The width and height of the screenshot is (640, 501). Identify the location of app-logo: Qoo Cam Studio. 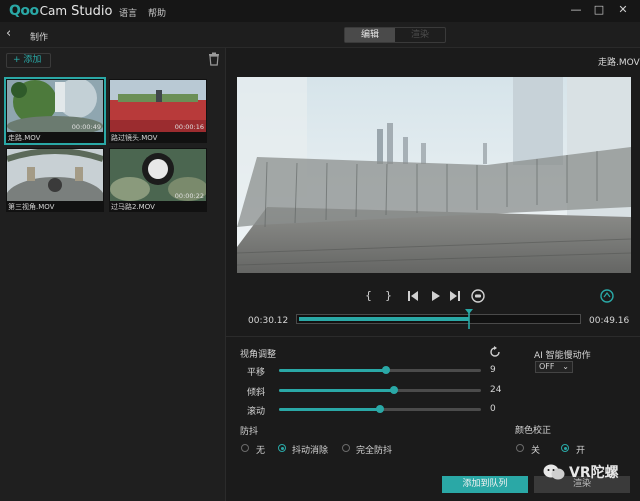
(60, 11).